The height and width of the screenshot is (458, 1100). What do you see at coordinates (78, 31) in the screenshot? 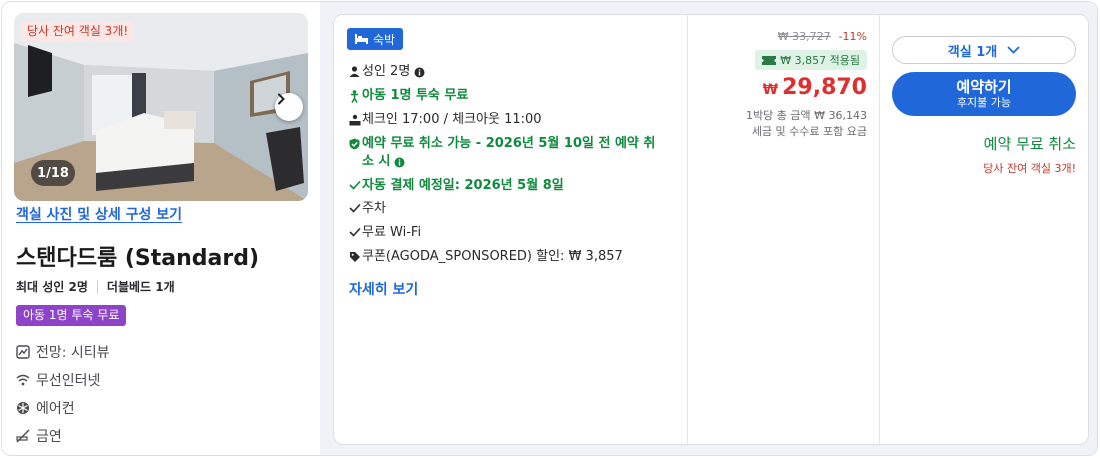
I see `scarcity-badge: 당사 잔여 객실 3개!` at bounding box center [78, 31].